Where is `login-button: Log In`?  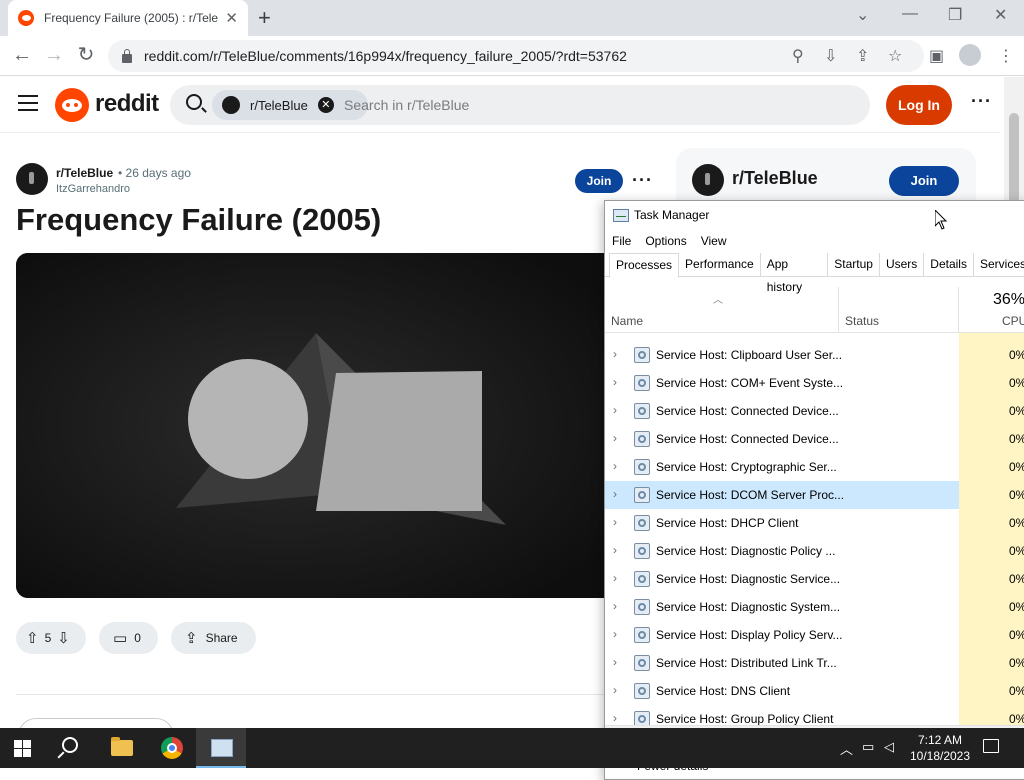
login-button: Log In is located at coordinates (919, 105).